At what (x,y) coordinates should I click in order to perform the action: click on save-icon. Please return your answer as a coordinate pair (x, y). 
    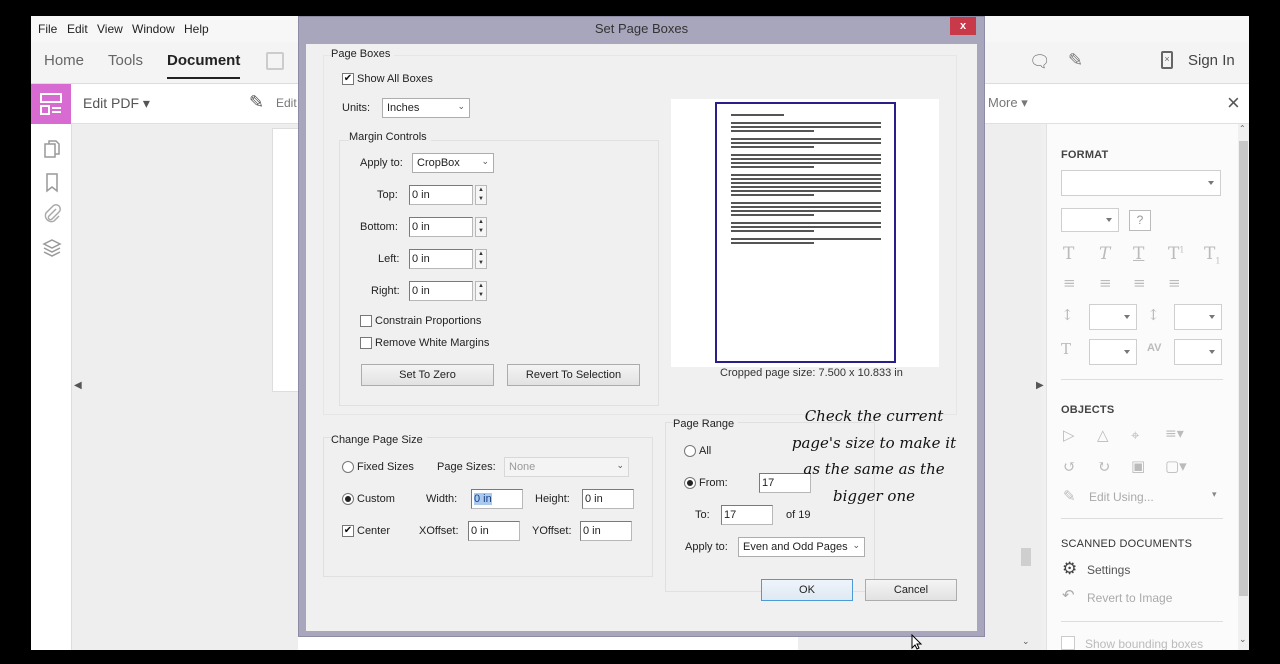
    Looking at the image, I should click on (275, 61).